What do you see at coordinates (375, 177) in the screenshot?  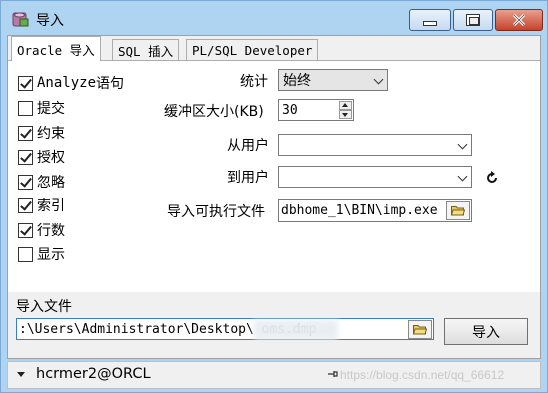 I see `to-user-select` at bounding box center [375, 177].